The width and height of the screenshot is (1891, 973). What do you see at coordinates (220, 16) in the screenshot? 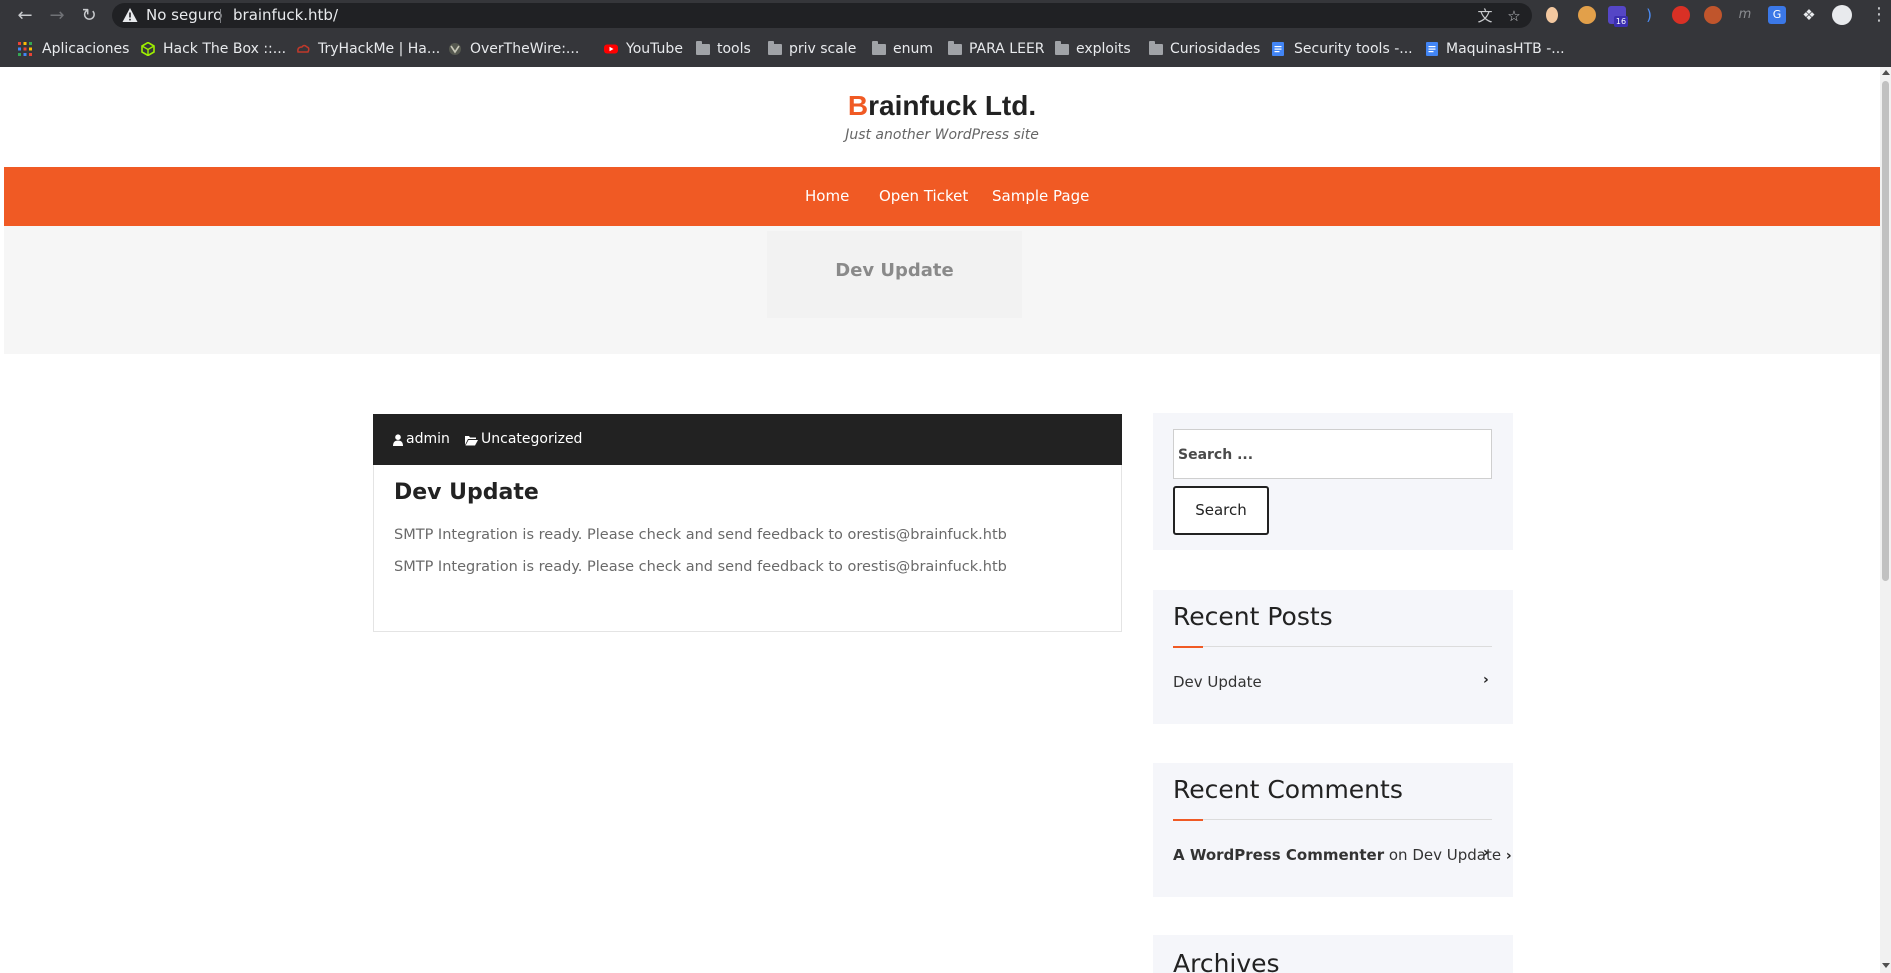
I see `omnibox-separator` at bounding box center [220, 16].